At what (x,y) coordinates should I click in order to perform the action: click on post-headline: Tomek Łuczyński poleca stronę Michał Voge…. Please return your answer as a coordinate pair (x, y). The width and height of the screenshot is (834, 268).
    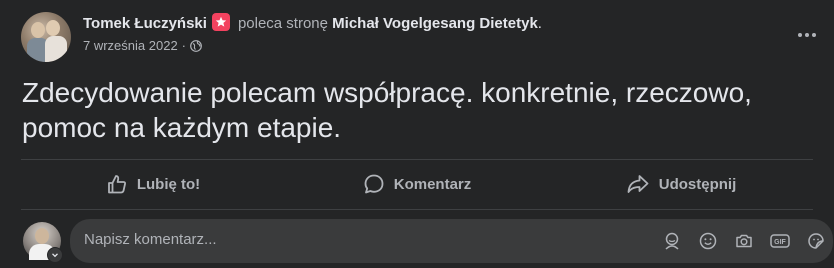
    Looking at the image, I should click on (312, 23).